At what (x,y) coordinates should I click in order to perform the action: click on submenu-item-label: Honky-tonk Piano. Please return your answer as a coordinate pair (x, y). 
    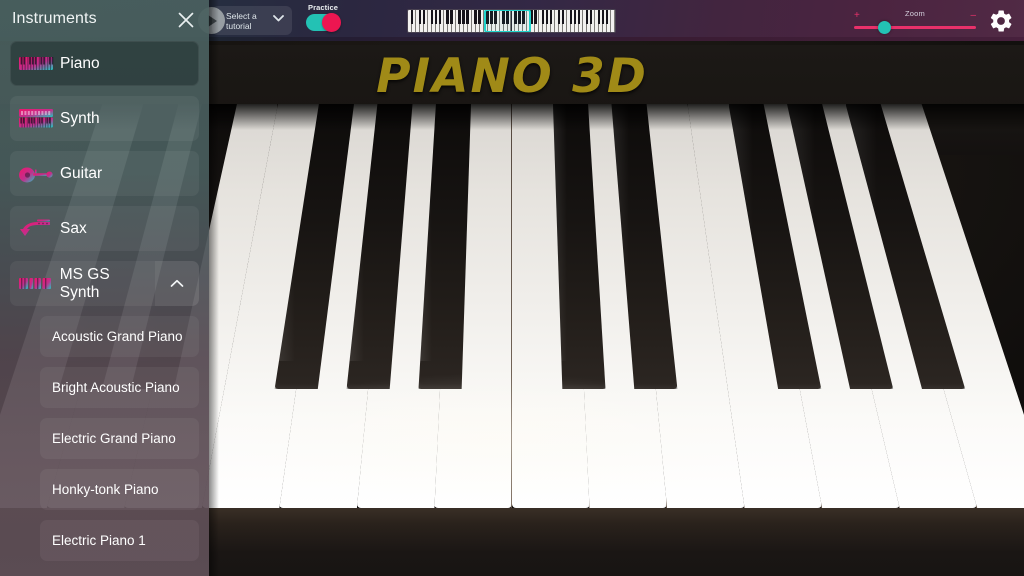
    Looking at the image, I should click on (105, 489).